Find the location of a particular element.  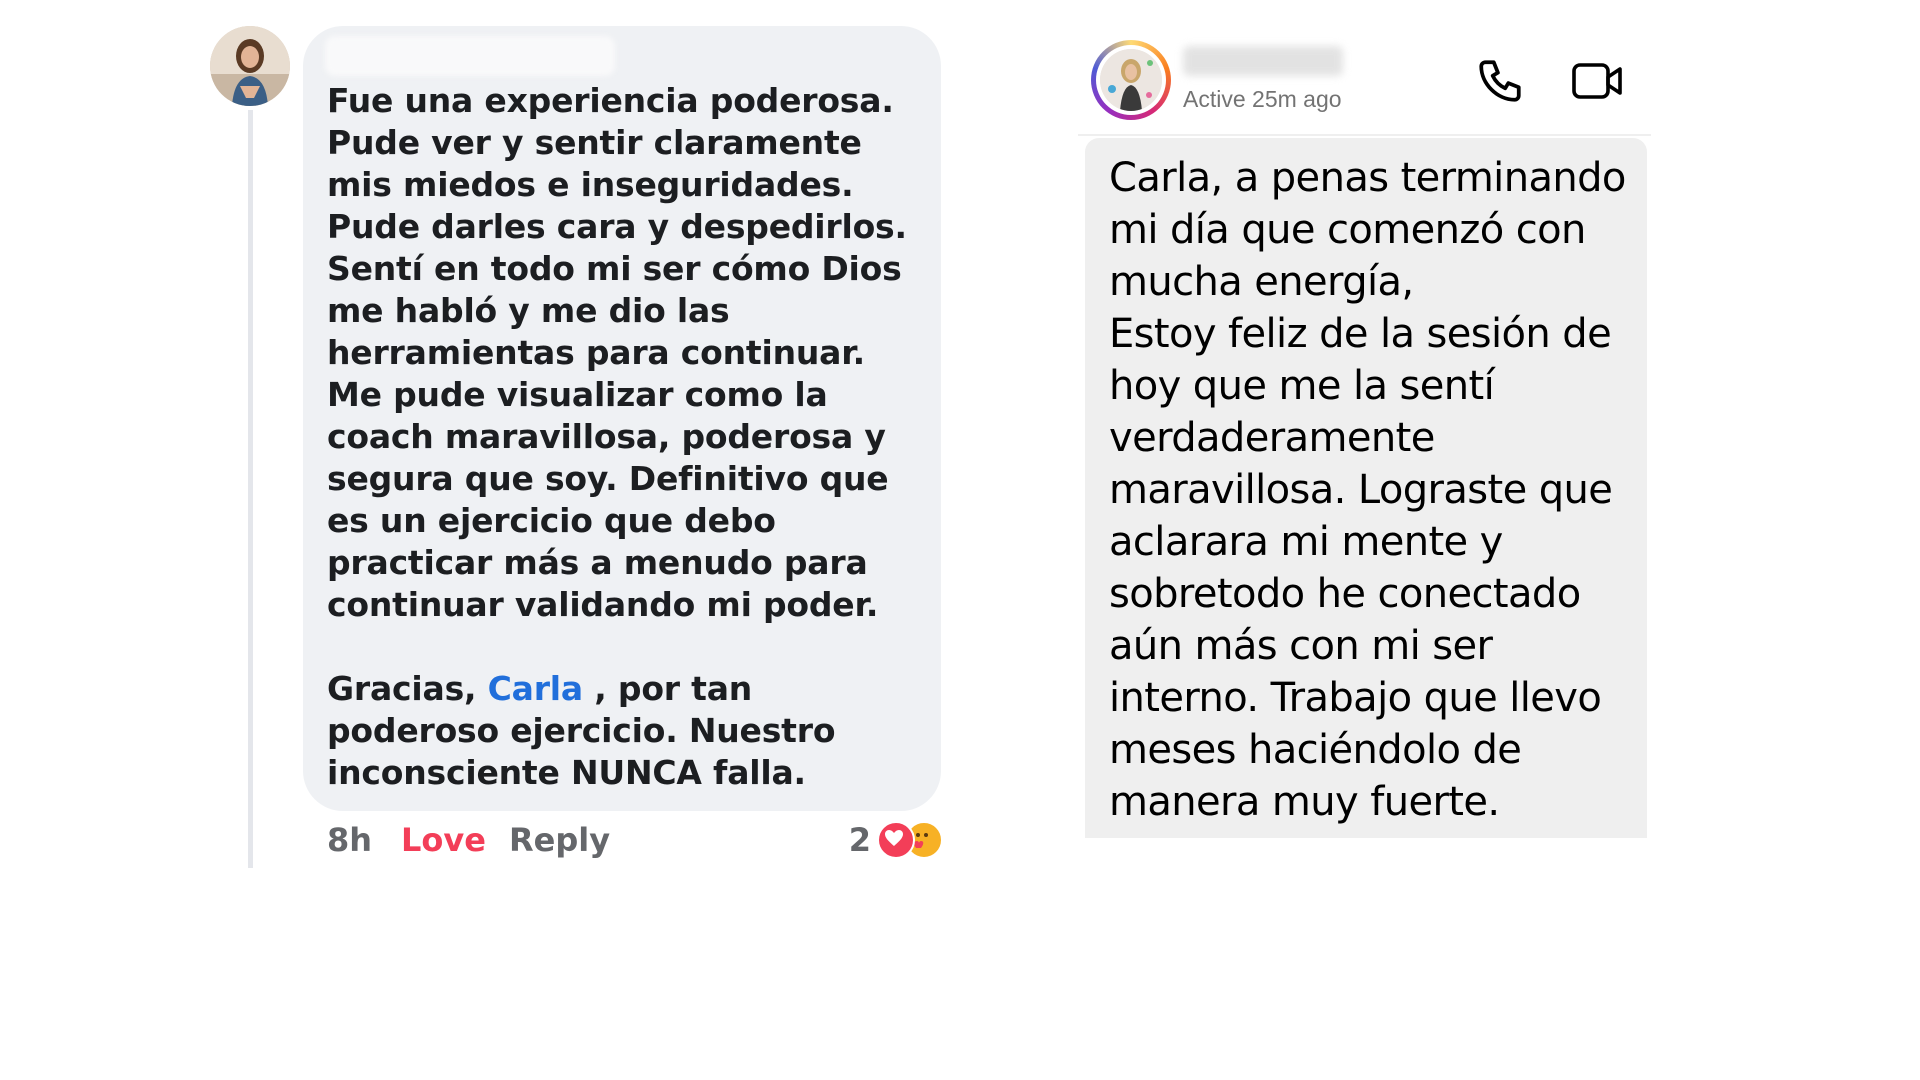

blurred-commenter-name is located at coordinates (470, 56).